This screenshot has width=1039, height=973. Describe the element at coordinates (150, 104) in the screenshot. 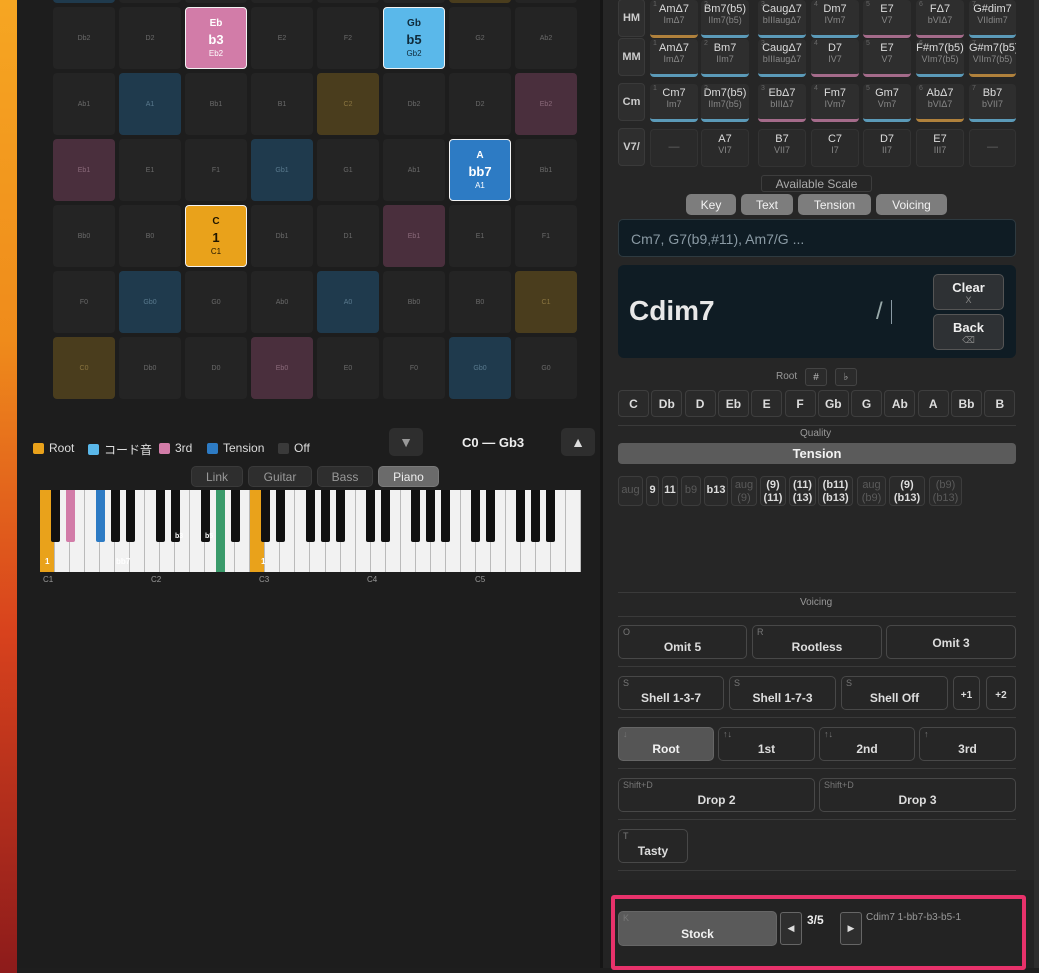

I see `grid-cell: A1` at that location.